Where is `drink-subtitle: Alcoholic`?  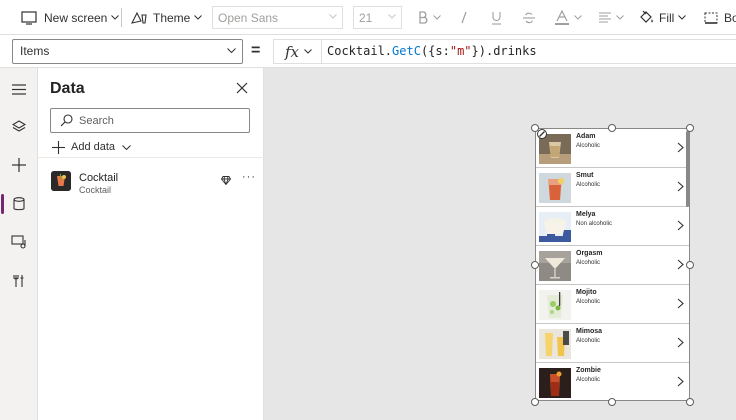
drink-subtitle: Alcoholic is located at coordinates (588, 302).